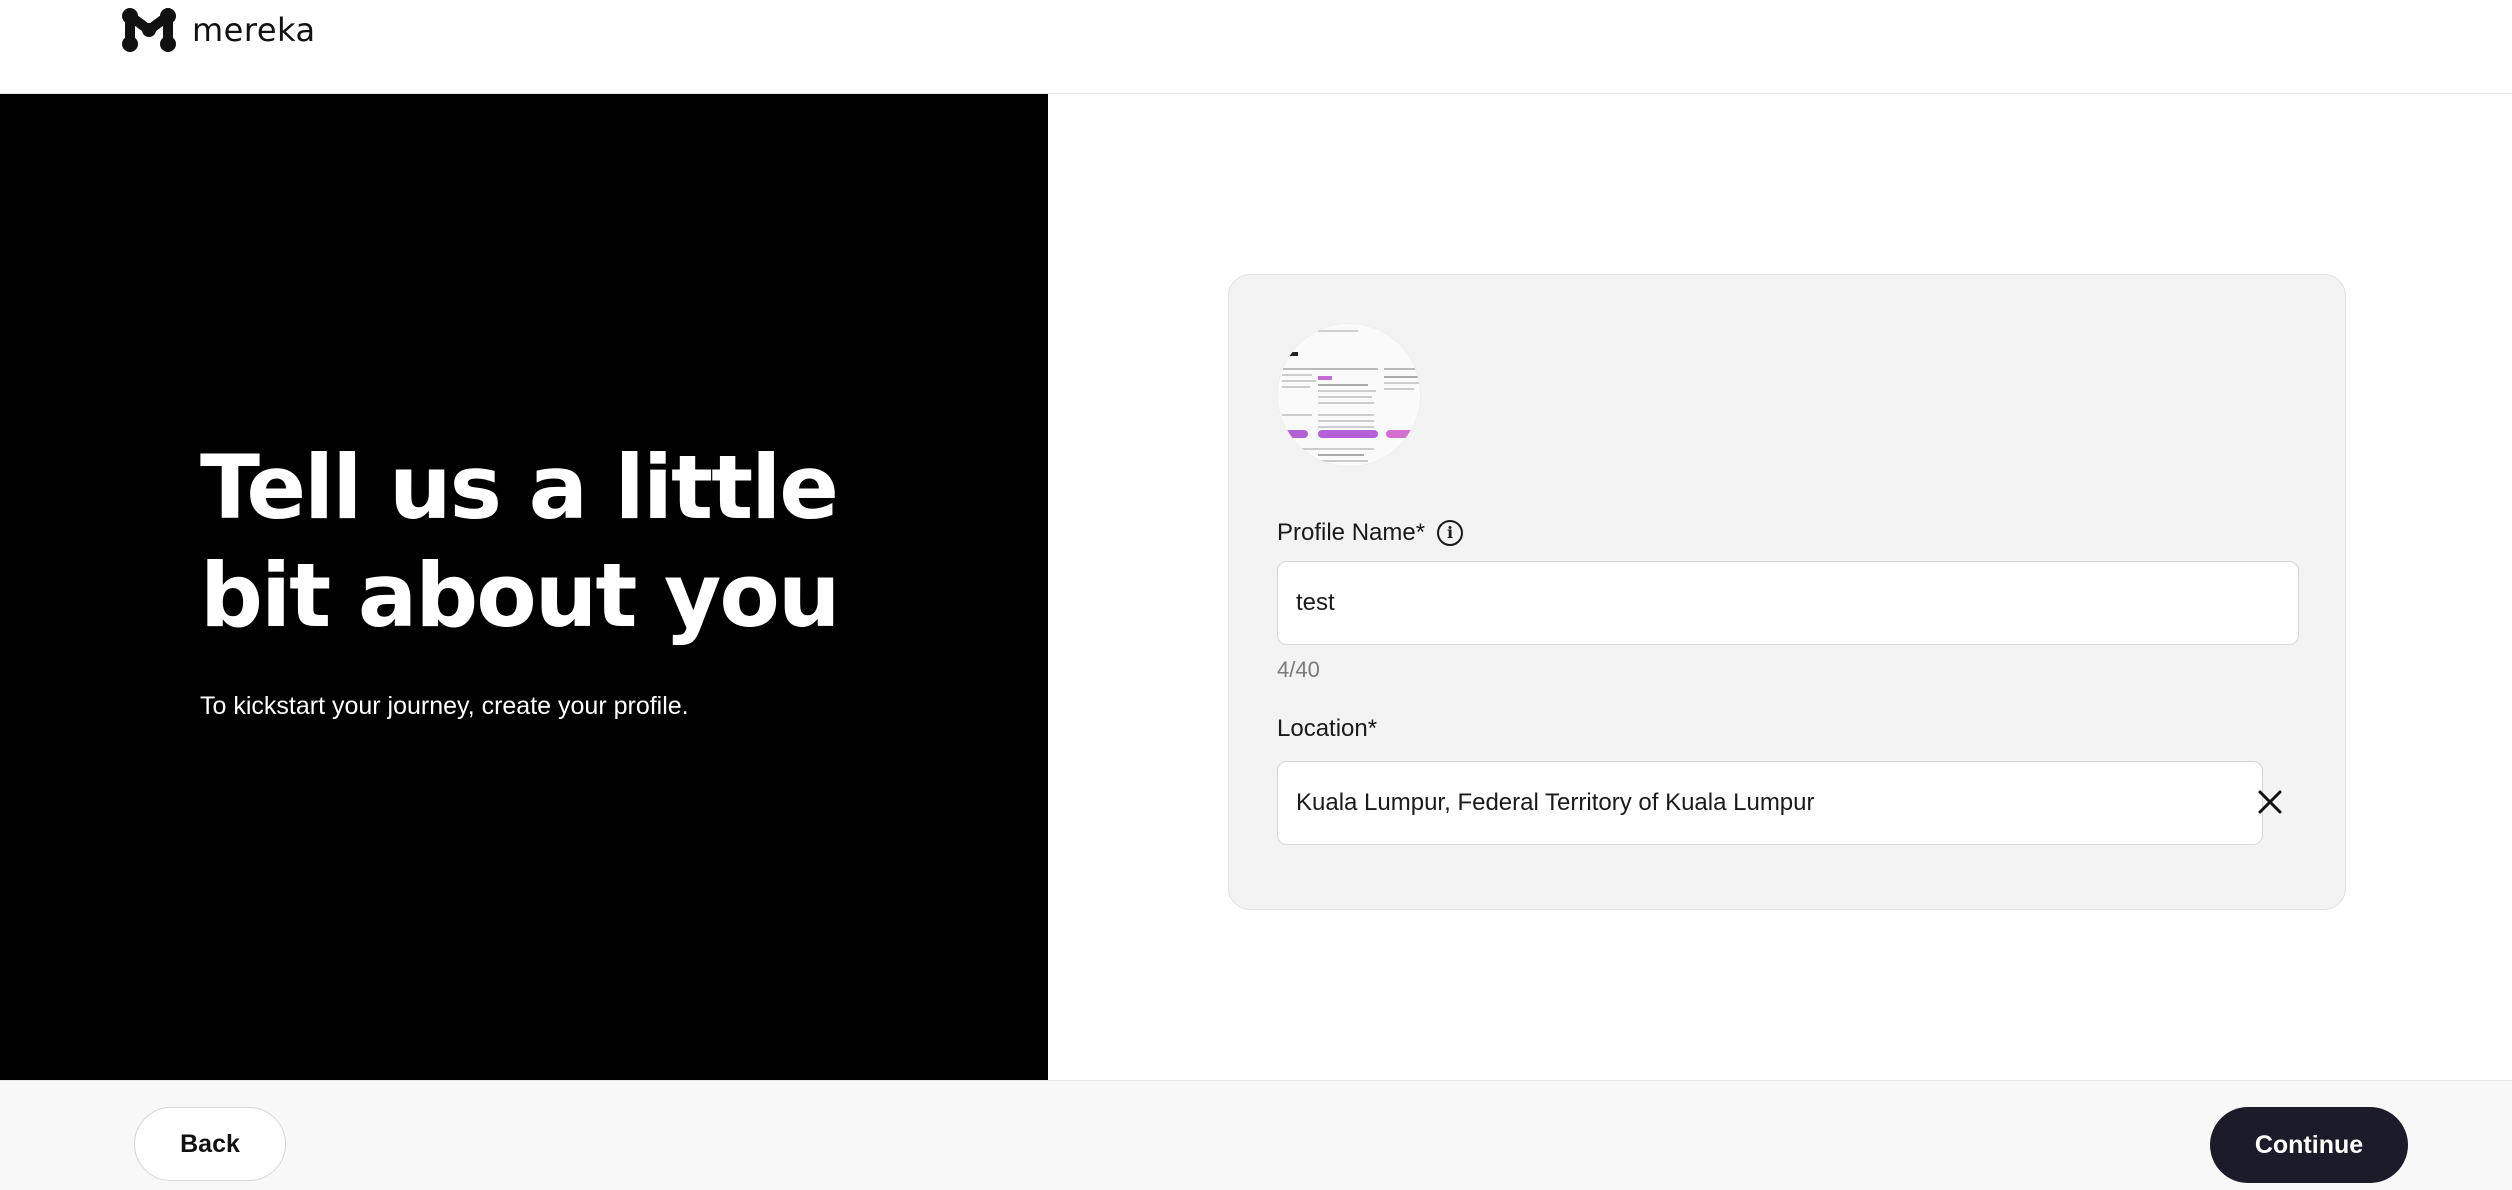  I want to click on profile-avatar, so click(1349, 395).